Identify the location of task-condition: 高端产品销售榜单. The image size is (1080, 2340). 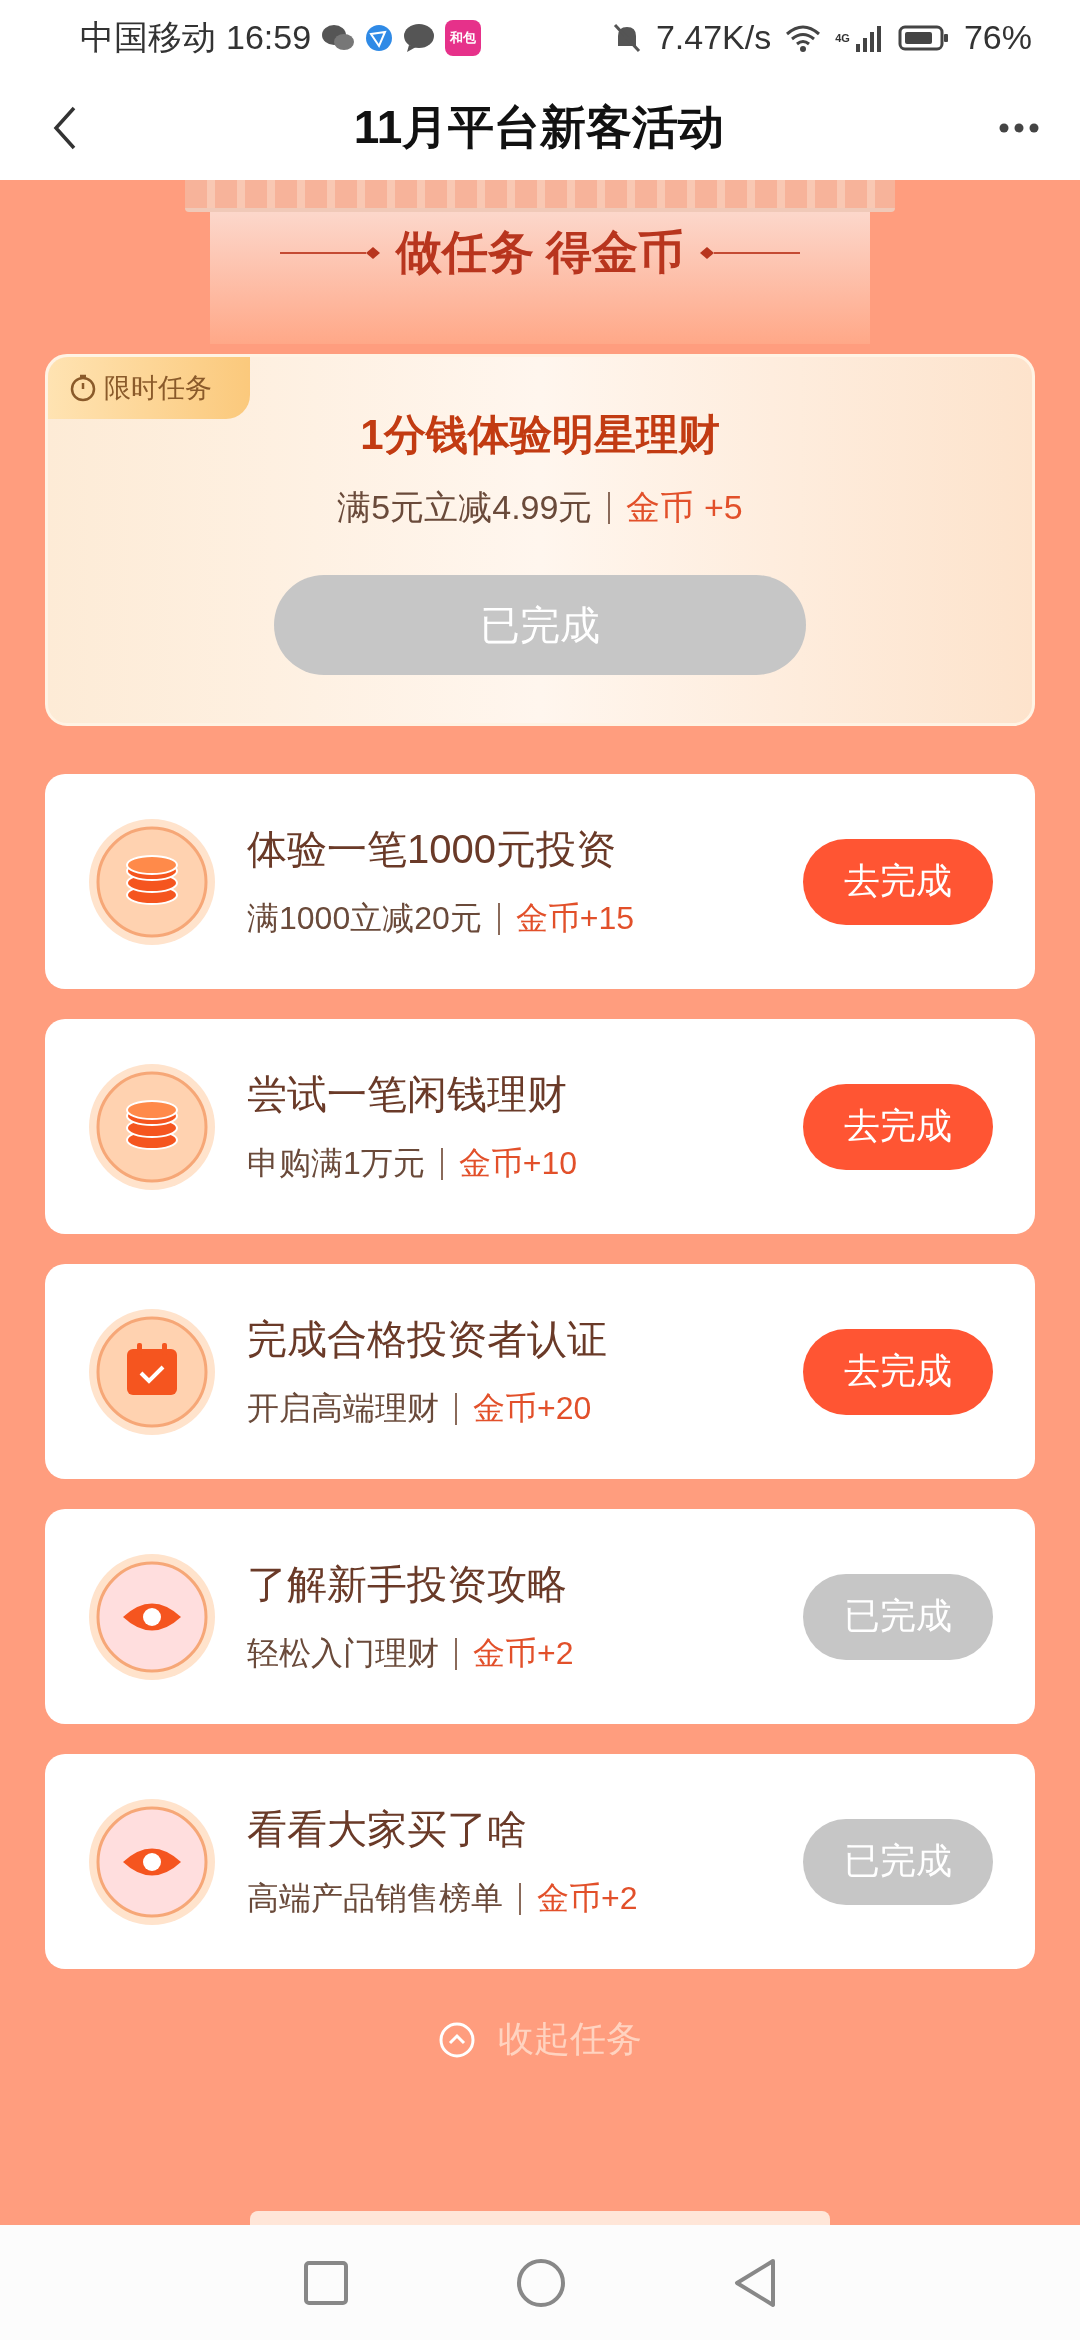
(375, 1898).